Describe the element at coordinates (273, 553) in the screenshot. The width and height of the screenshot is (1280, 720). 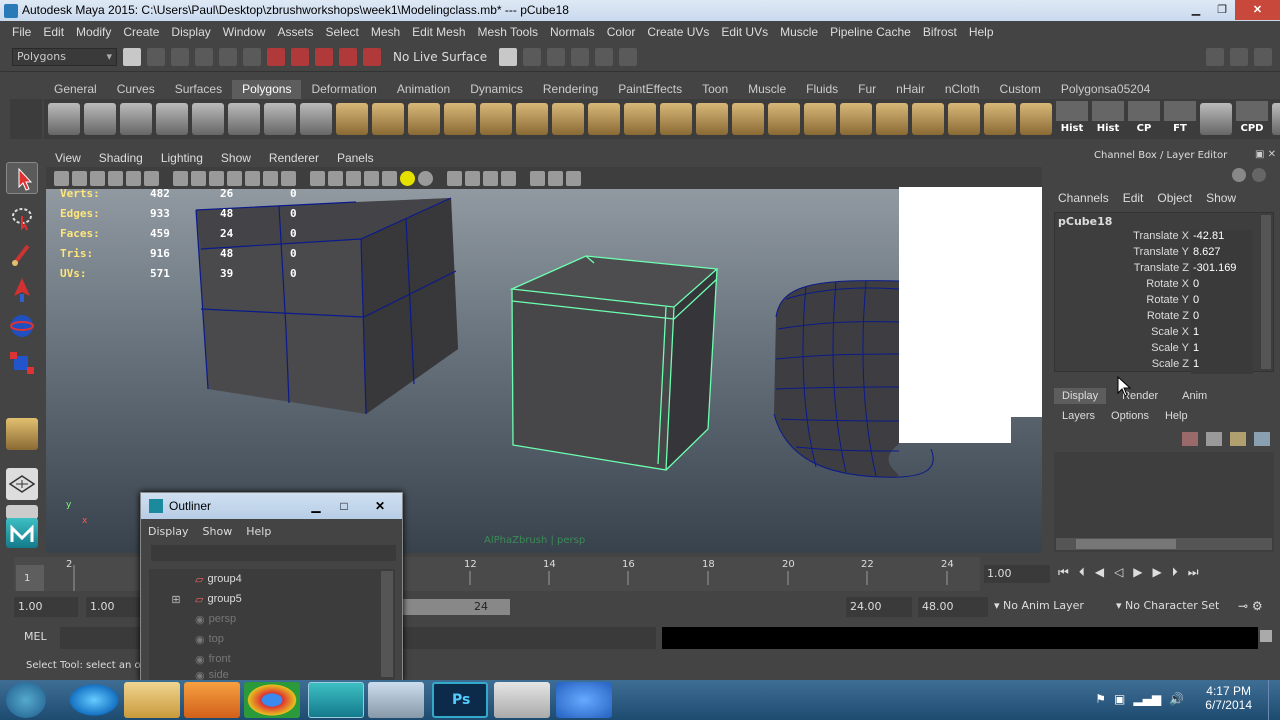
I see `outliner-filter-input` at that location.